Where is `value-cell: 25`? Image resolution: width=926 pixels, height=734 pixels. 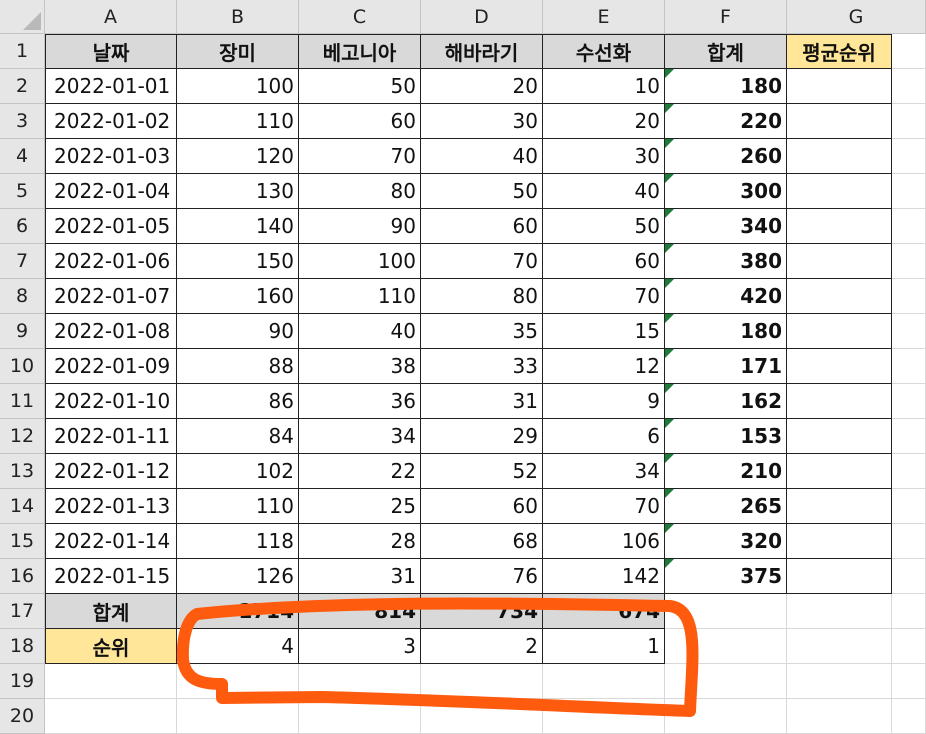
value-cell: 25 is located at coordinates (360, 506).